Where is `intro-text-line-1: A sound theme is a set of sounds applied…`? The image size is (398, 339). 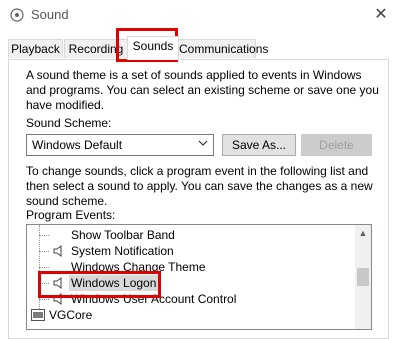
intro-text-line-1: A sound theme is a set of sounds applied… is located at coordinates (194, 75).